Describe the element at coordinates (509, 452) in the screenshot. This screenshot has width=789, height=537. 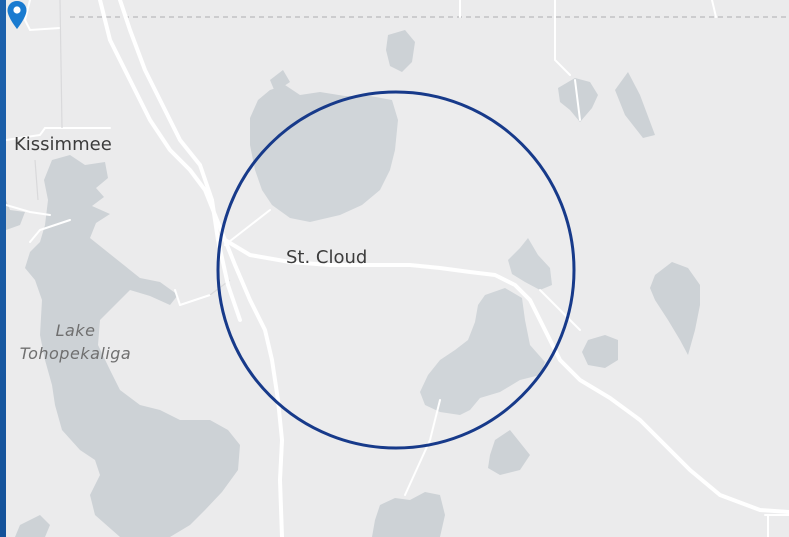
I see `lake-south-small` at that location.